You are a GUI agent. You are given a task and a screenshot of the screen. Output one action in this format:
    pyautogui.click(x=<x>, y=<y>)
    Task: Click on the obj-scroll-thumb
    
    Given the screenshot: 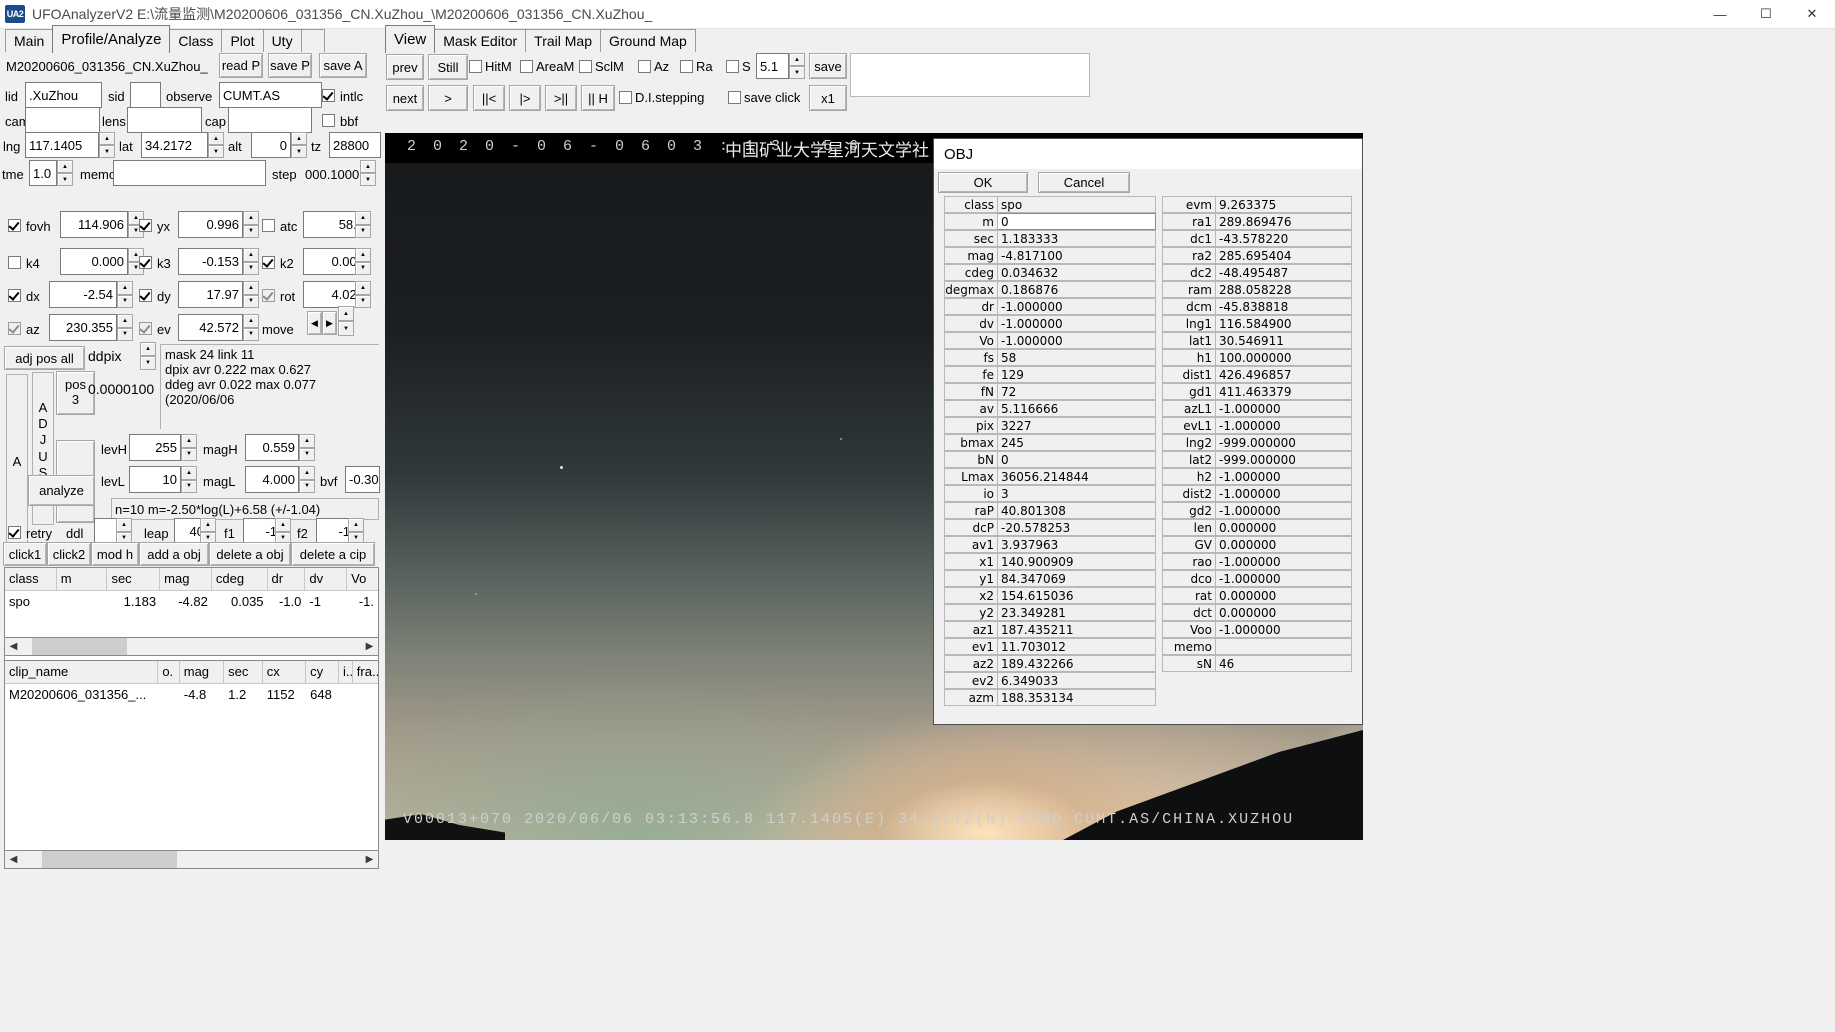 What is the action you would take?
    pyautogui.click(x=79, y=646)
    